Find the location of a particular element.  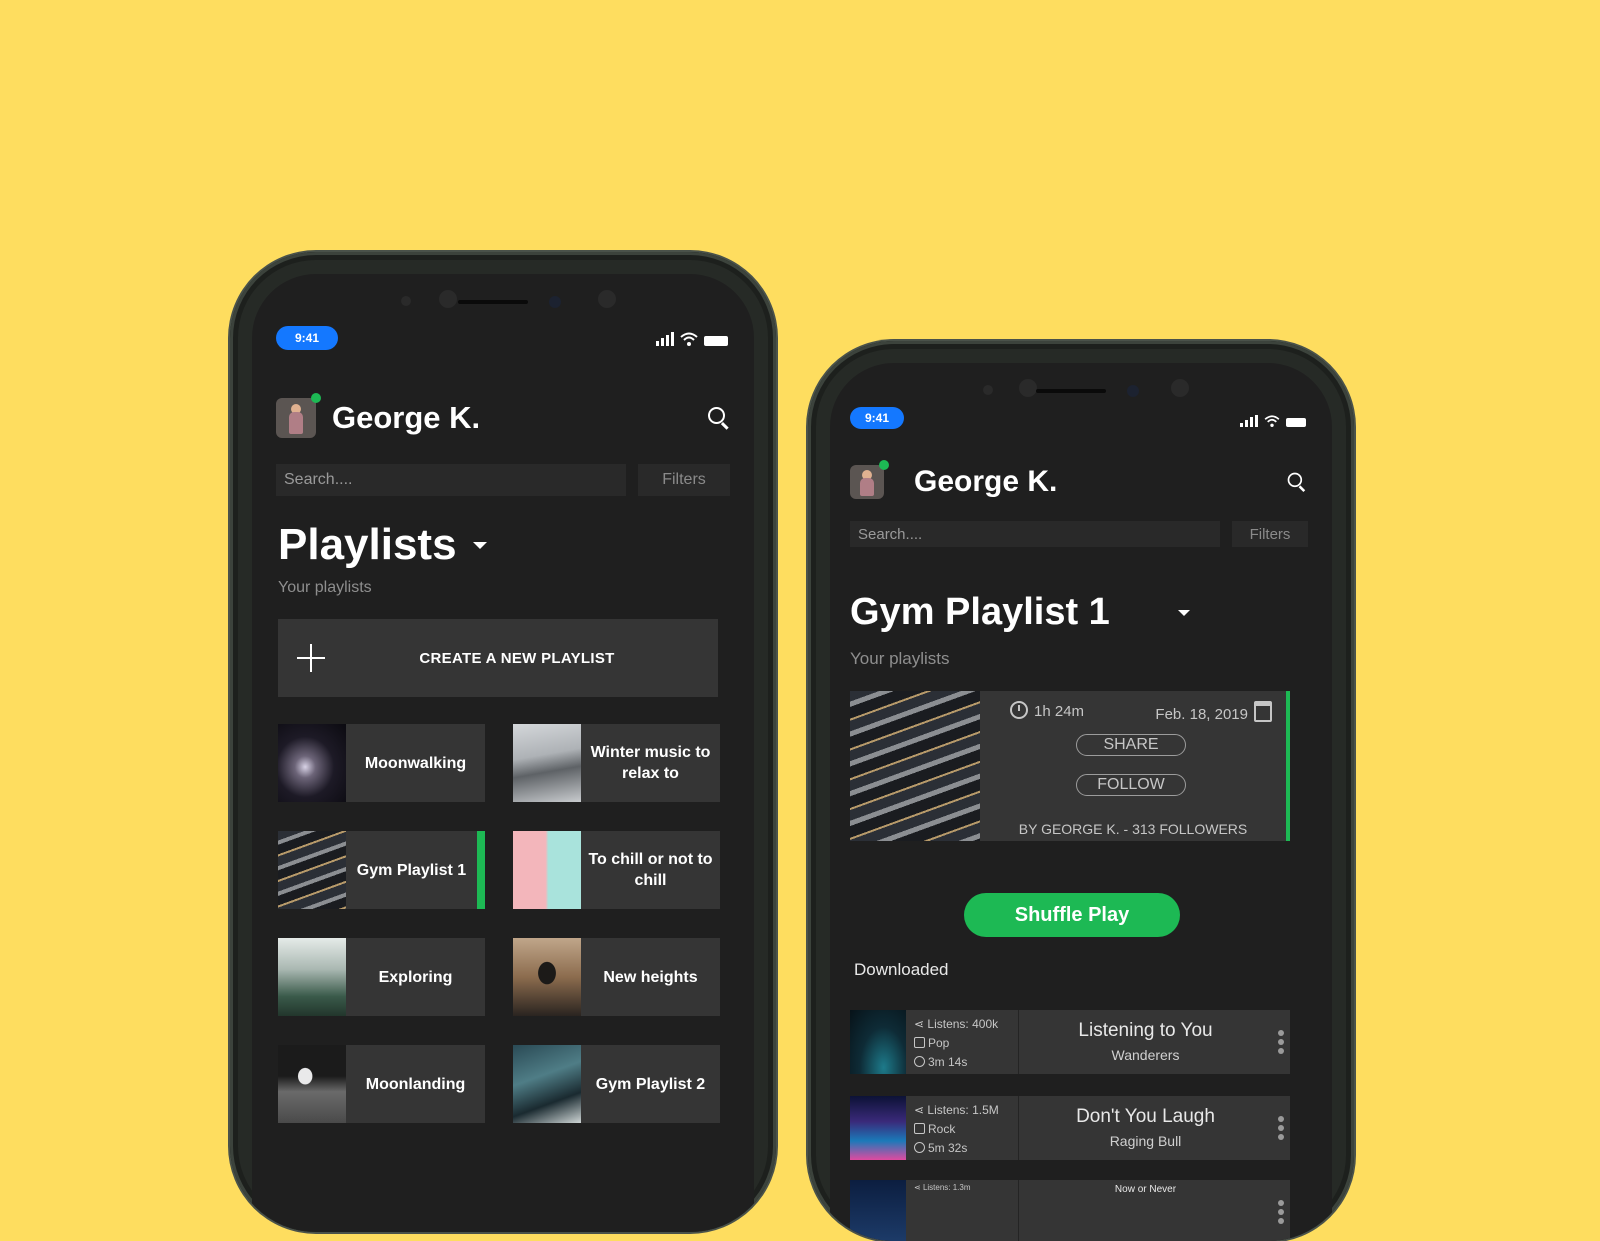

track-listens-line: ⋖ Listens: 1.3m is located at coordinates (966, 1188).